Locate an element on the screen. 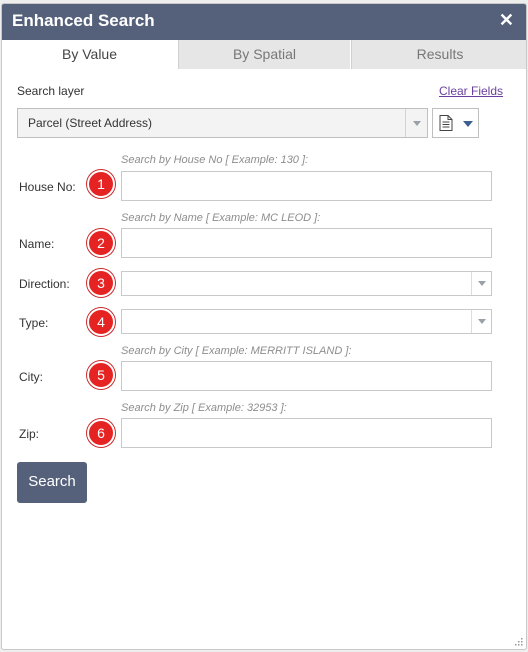 The image size is (528, 652). marker-badge-5: 5 is located at coordinates (101, 375).